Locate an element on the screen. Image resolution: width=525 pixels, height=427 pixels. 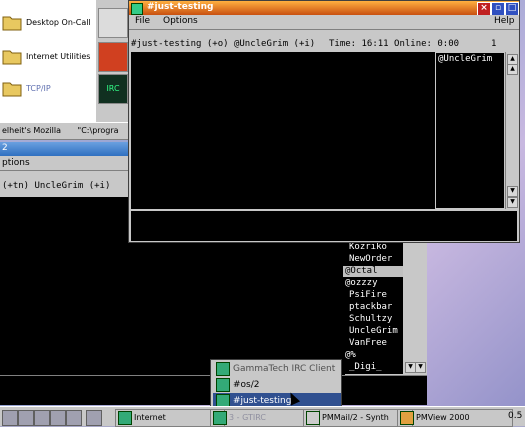
popup-item-label: #os/2 is located at coordinates (246, 384).